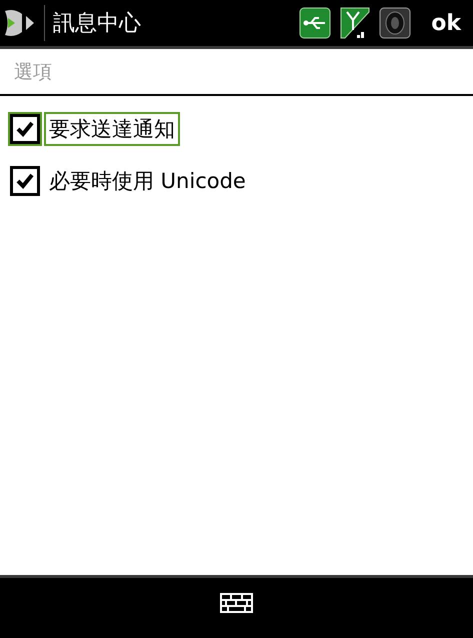 Image resolution: width=473 pixels, height=638 pixels. Describe the element at coordinates (97, 24) in the screenshot. I see `window-title: 訊息中心` at that location.